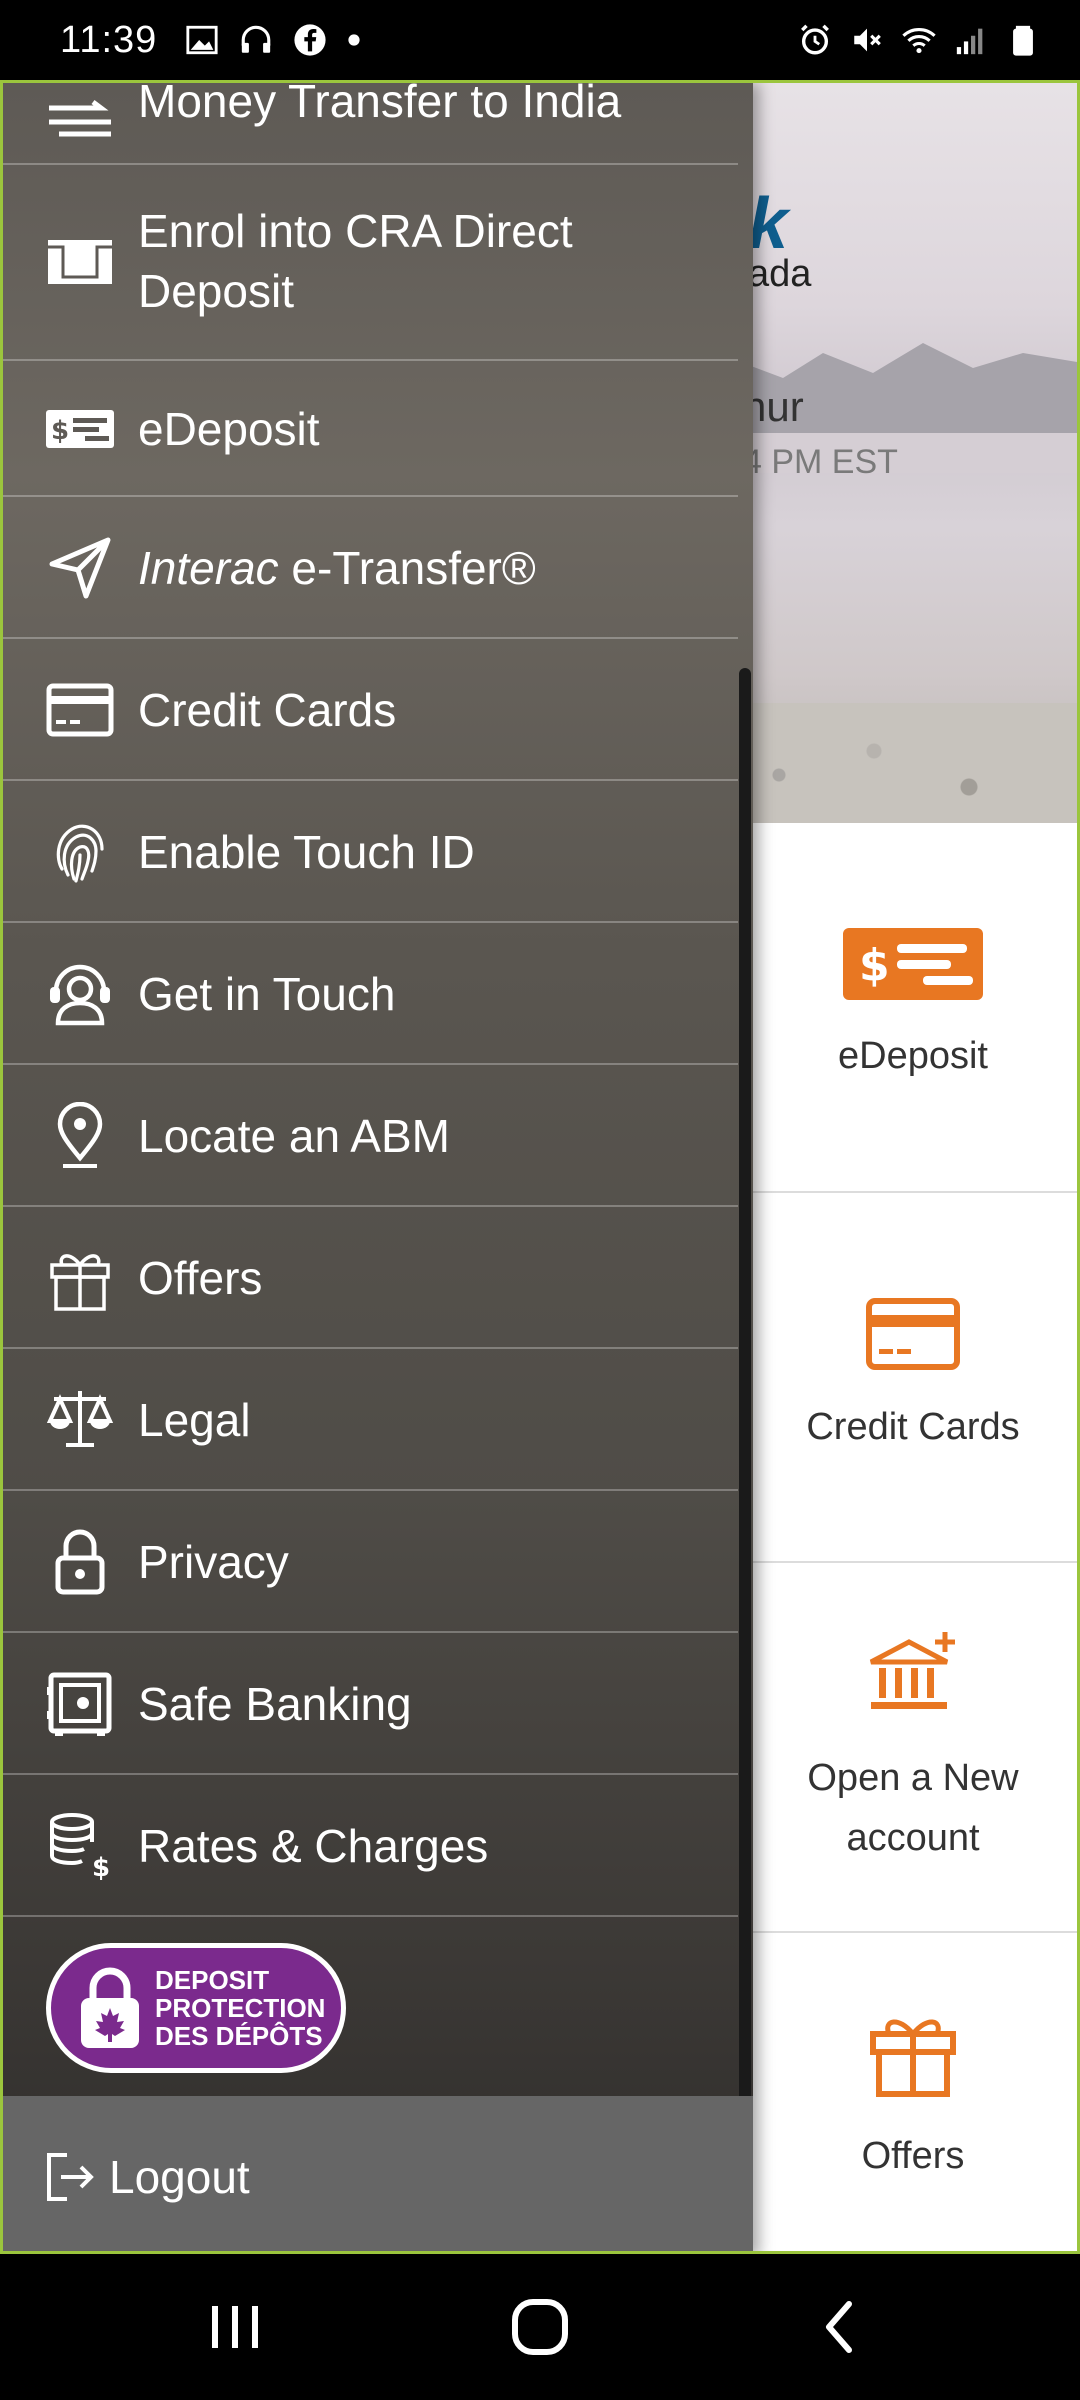 This screenshot has width=1080, height=2400. I want to click on wifi-icon, so click(919, 41).